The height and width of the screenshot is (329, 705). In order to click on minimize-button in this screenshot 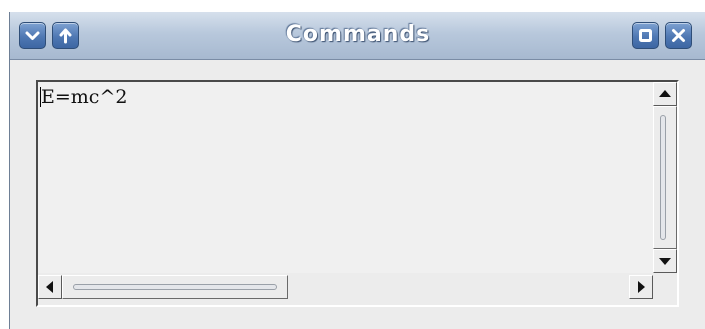, I will do `click(32, 35)`.